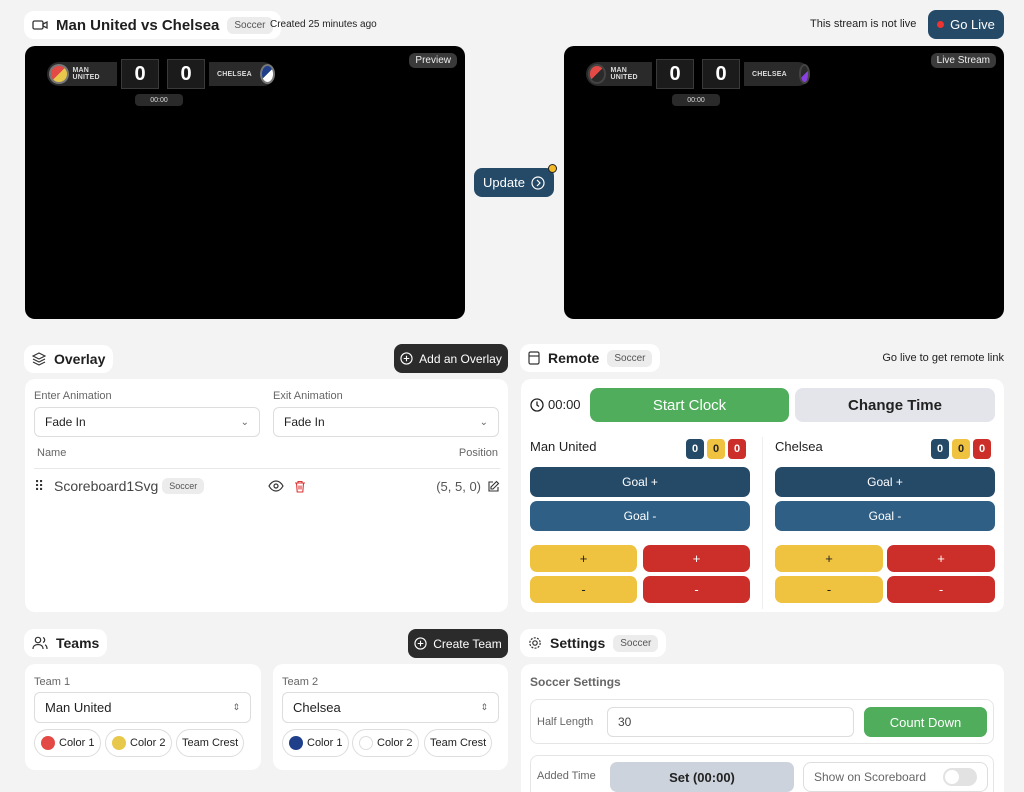 The height and width of the screenshot is (792, 1024). What do you see at coordinates (86, 74) in the screenshot?
I see `preview-home-team: MAN UNITED` at bounding box center [86, 74].